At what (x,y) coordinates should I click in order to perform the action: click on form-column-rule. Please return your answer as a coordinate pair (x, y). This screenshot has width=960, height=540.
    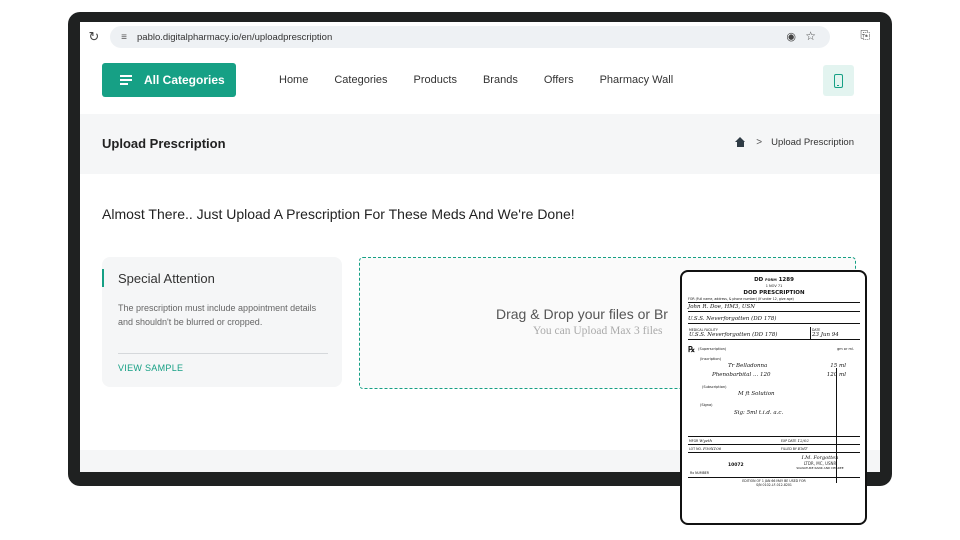
    Looking at the image, I should click on (836, 425).